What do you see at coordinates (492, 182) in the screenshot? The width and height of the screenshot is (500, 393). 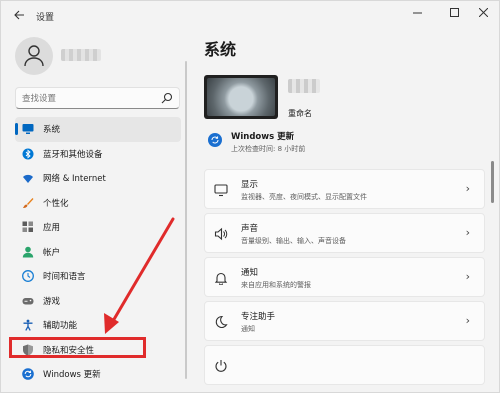 I see `main-scrollbar` at bounding box center [492, 182].